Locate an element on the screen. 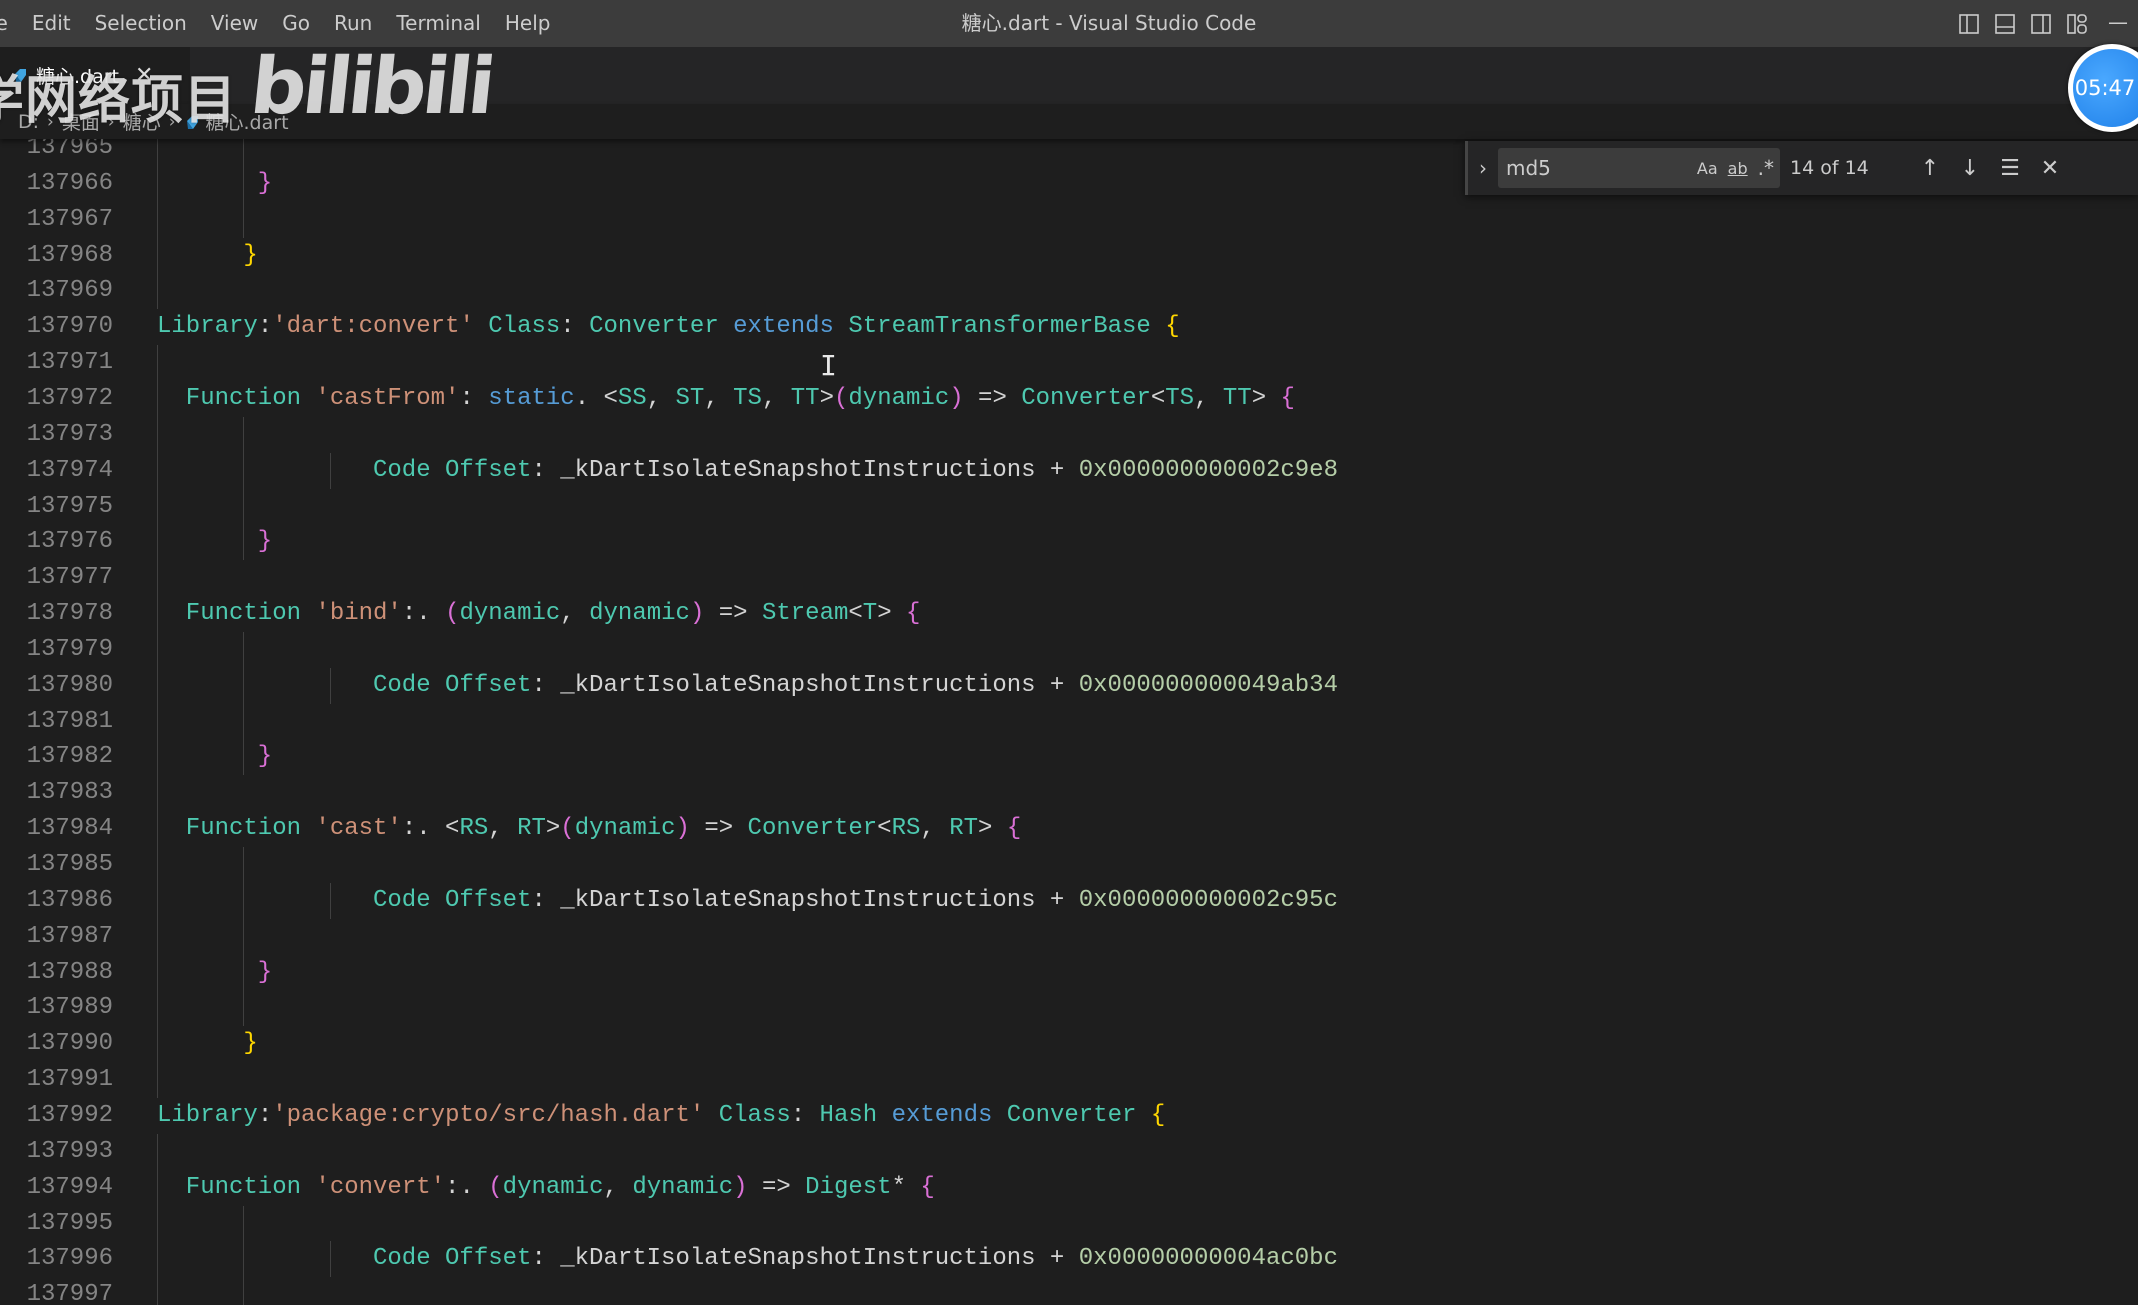 Image resolution: width=2138 pixels, height=1305 pixels. code-line: 137975 is located at coordinates (1069, 506).